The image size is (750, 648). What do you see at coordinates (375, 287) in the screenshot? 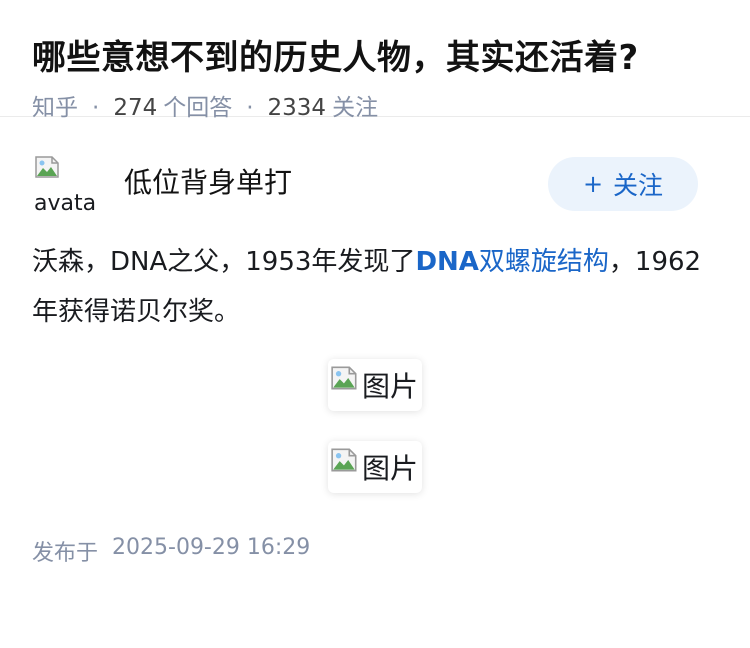
I see `answer-content: 沃森，DNA之父，1953年发现了DNA双螺旋结构，1962年获得诺贝尔奖。` at bounding box center [375, 287].